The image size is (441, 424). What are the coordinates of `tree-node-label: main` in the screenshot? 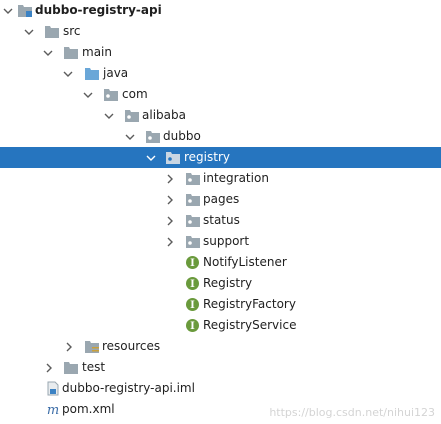 It's located at (97, 52).